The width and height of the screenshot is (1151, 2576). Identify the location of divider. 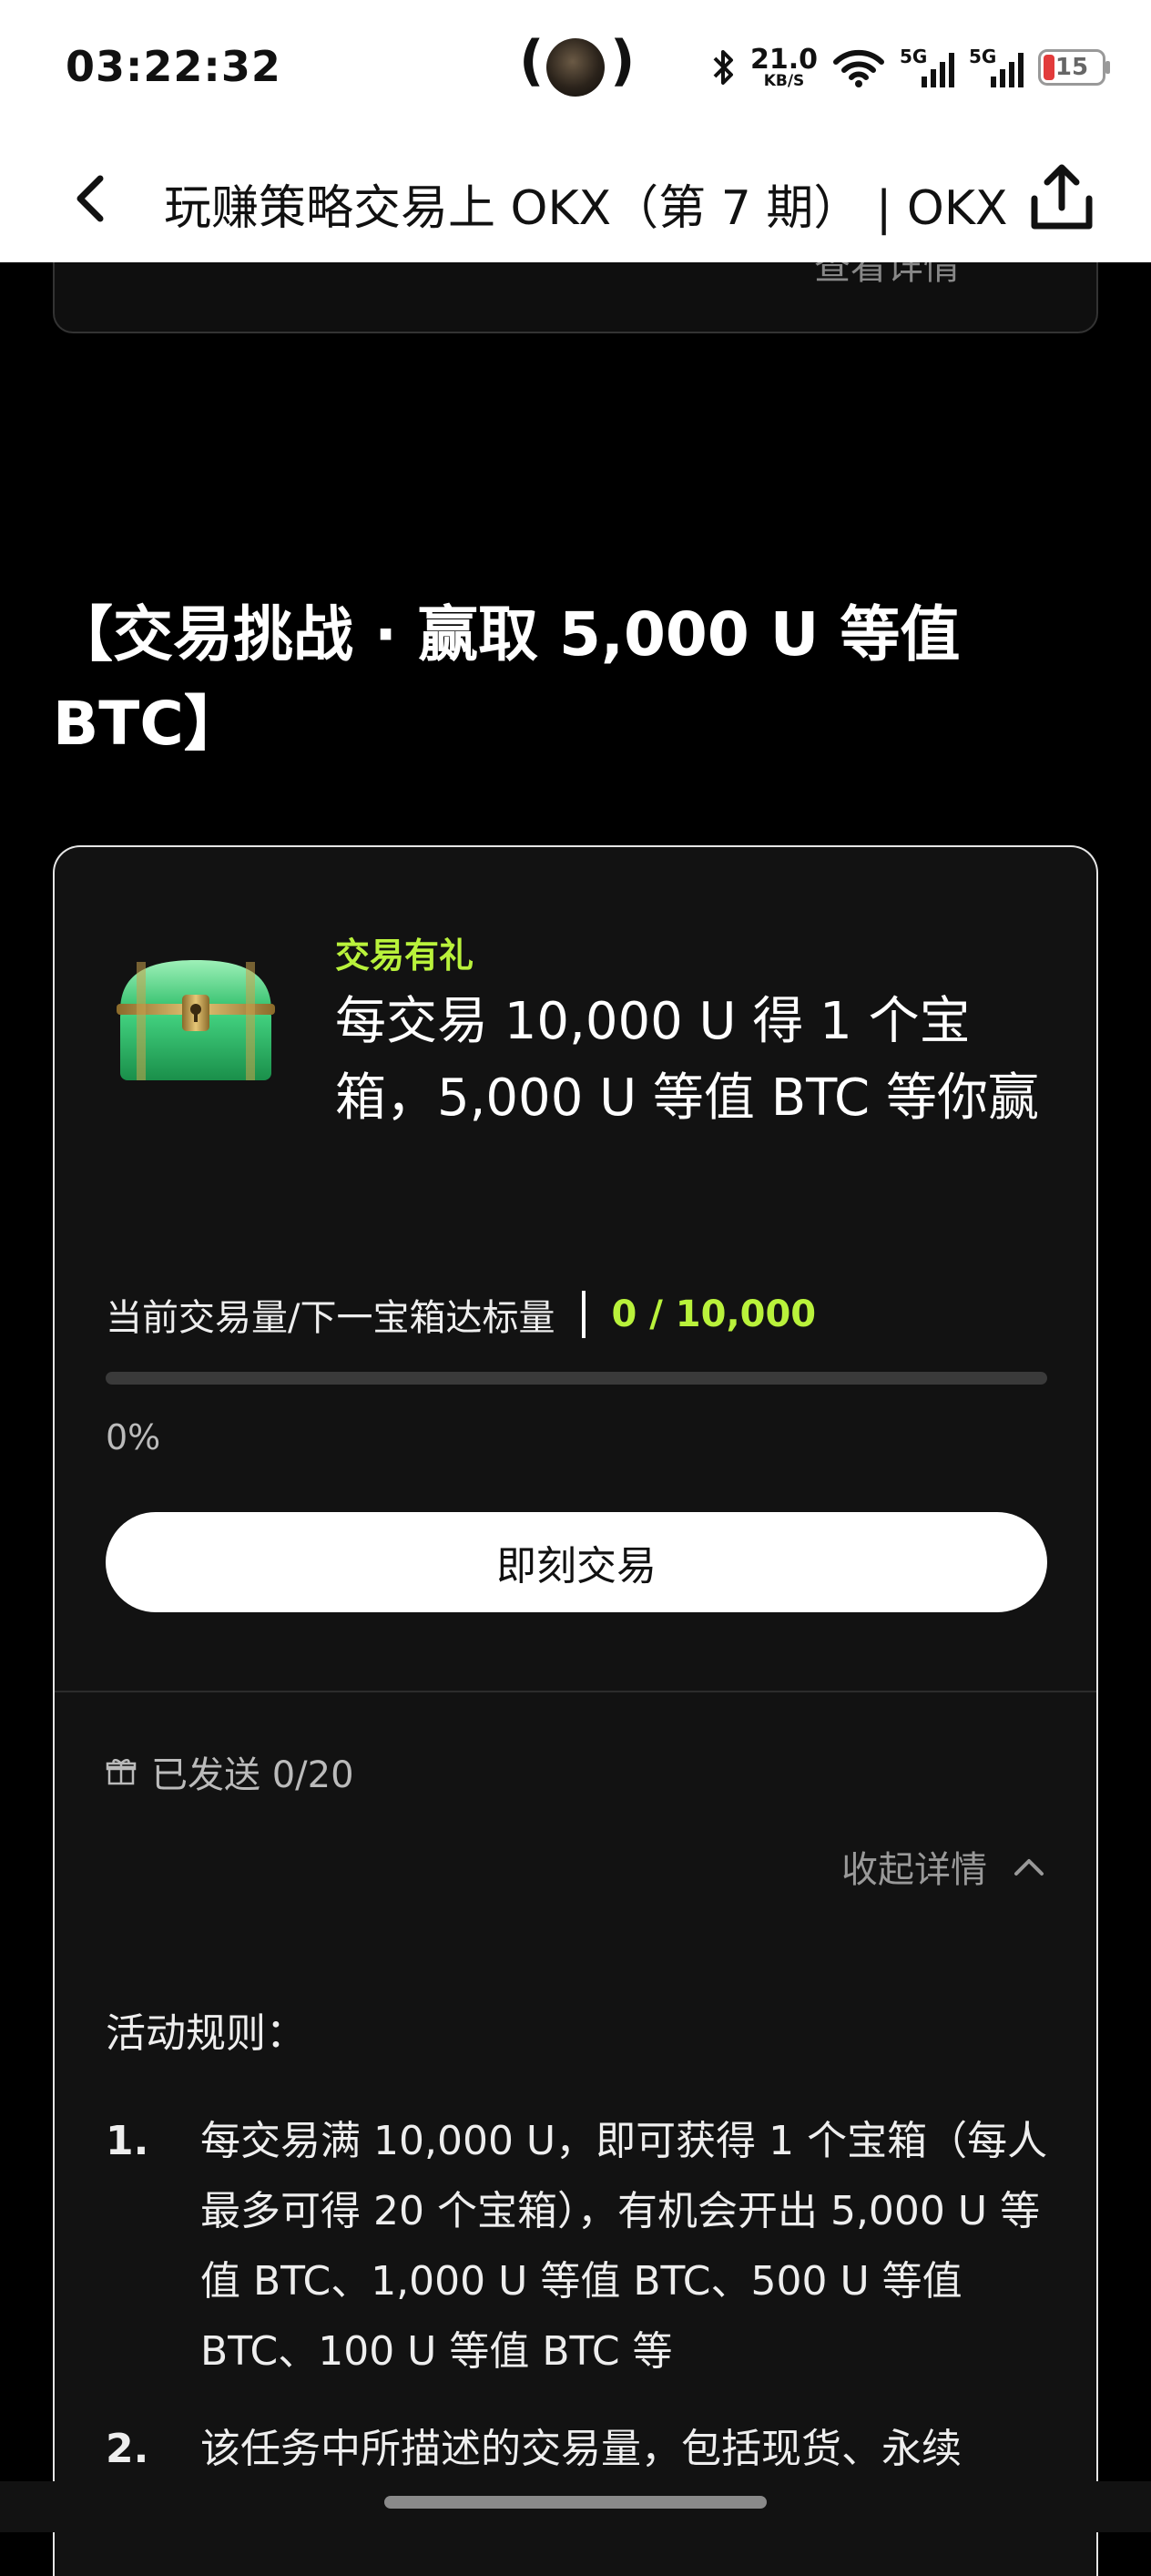
(576, 1691).